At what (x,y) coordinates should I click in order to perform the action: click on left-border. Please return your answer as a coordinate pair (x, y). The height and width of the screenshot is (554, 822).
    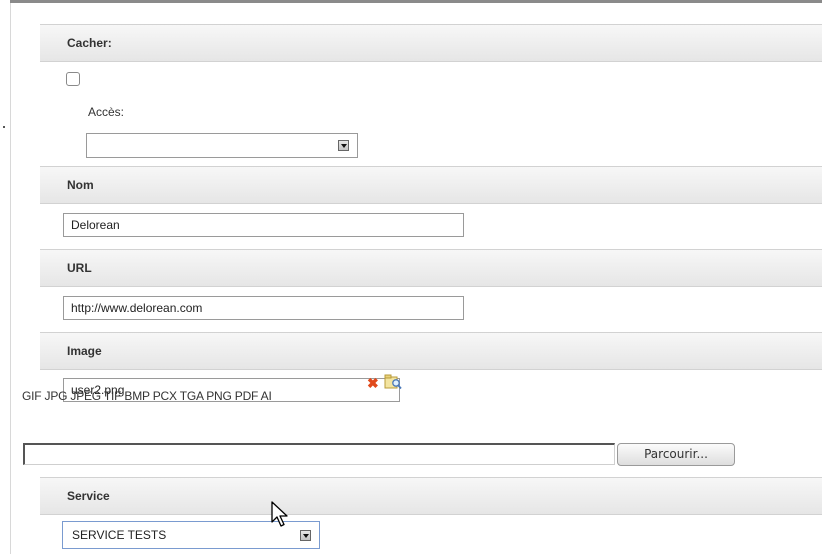
    Looking at the image, I should click on (10, 278).